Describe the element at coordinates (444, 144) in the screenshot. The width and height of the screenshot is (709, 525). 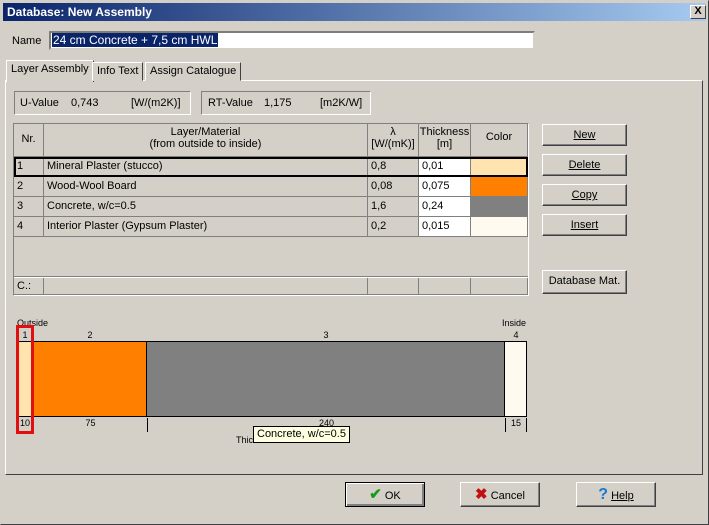
I see `thickness-unit: [m]` at that location.